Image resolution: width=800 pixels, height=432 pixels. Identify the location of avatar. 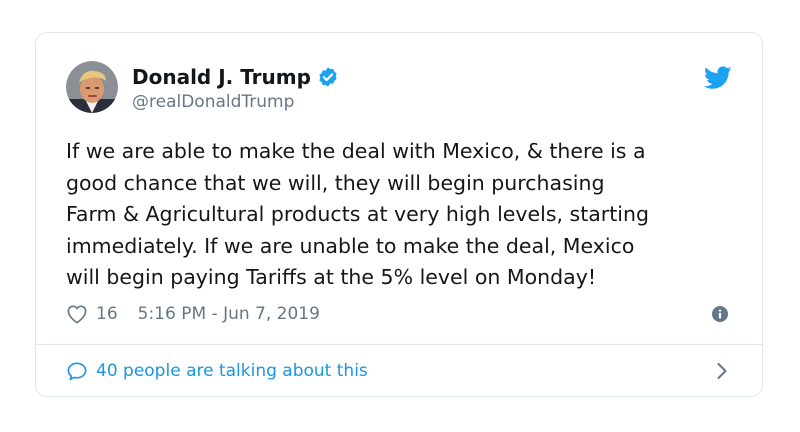
(92, 87).